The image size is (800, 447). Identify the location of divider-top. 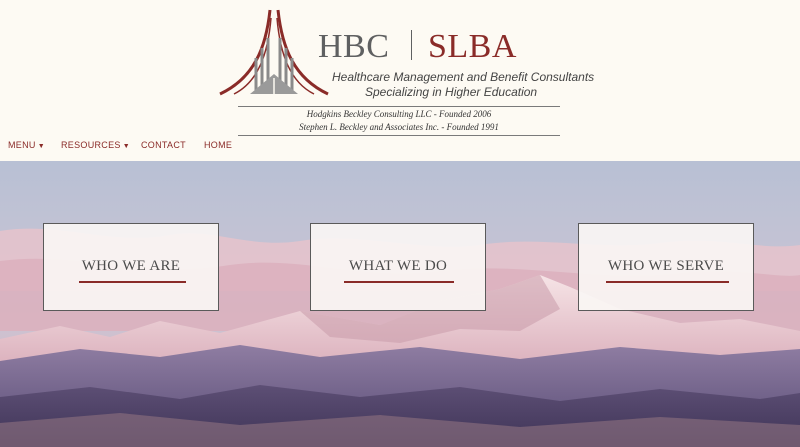
(399, 106).